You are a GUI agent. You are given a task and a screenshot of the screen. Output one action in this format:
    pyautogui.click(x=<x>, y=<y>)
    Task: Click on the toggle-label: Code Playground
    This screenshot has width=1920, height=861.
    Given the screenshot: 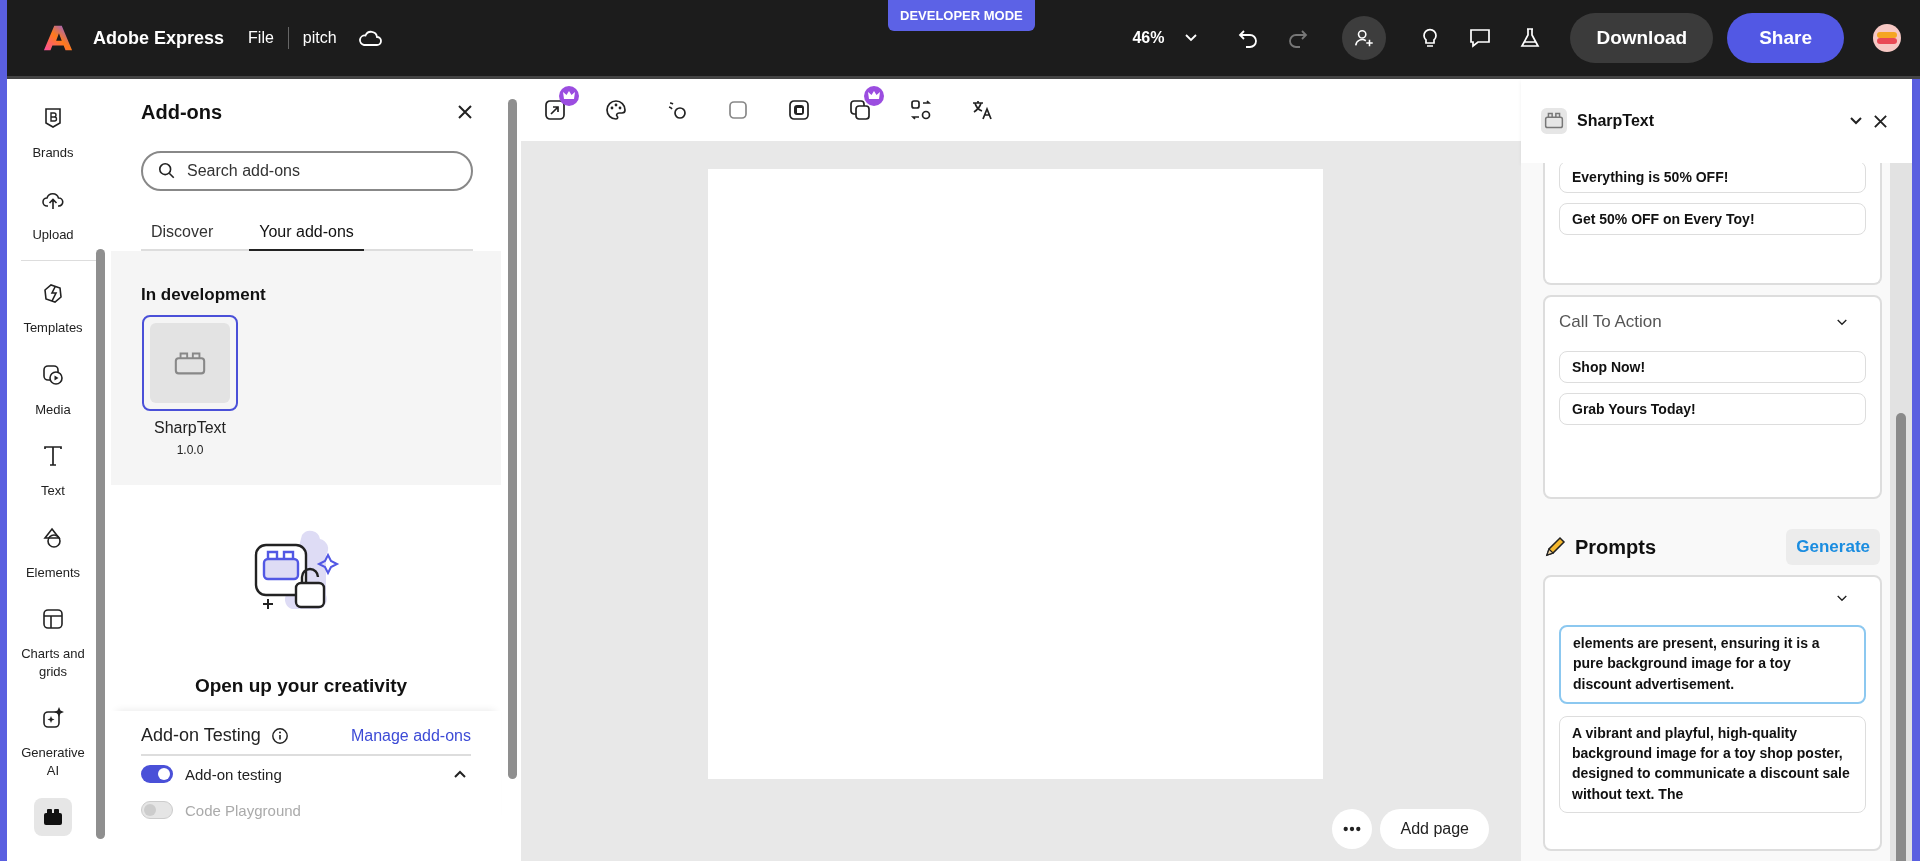 What is the action you would take?
    pyautogui.click(x=243, y=810)
    